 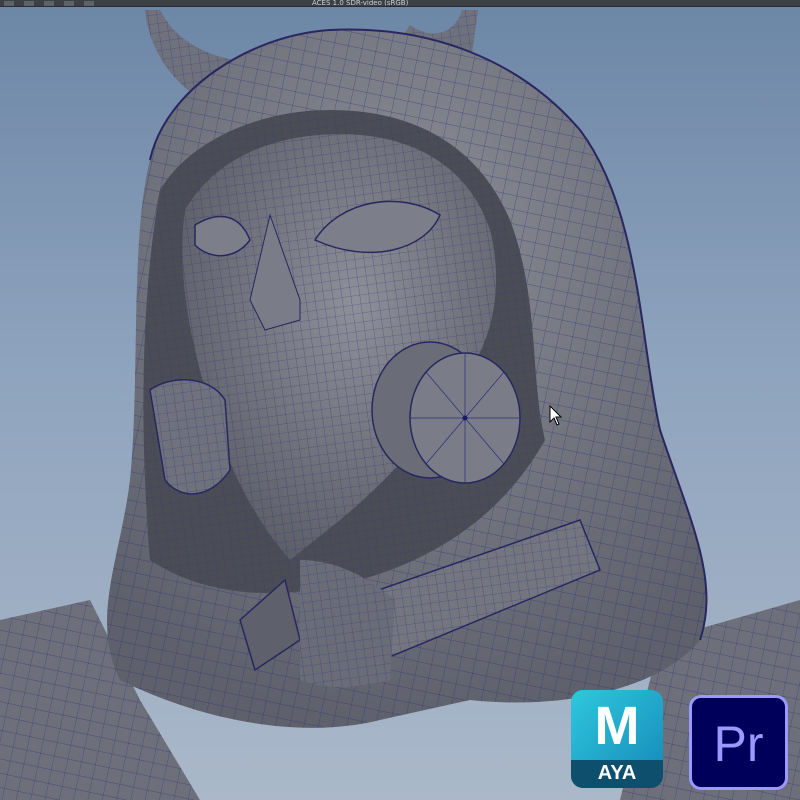 I want to click on maya-logo: M AYA, so click(x=617, y=739).